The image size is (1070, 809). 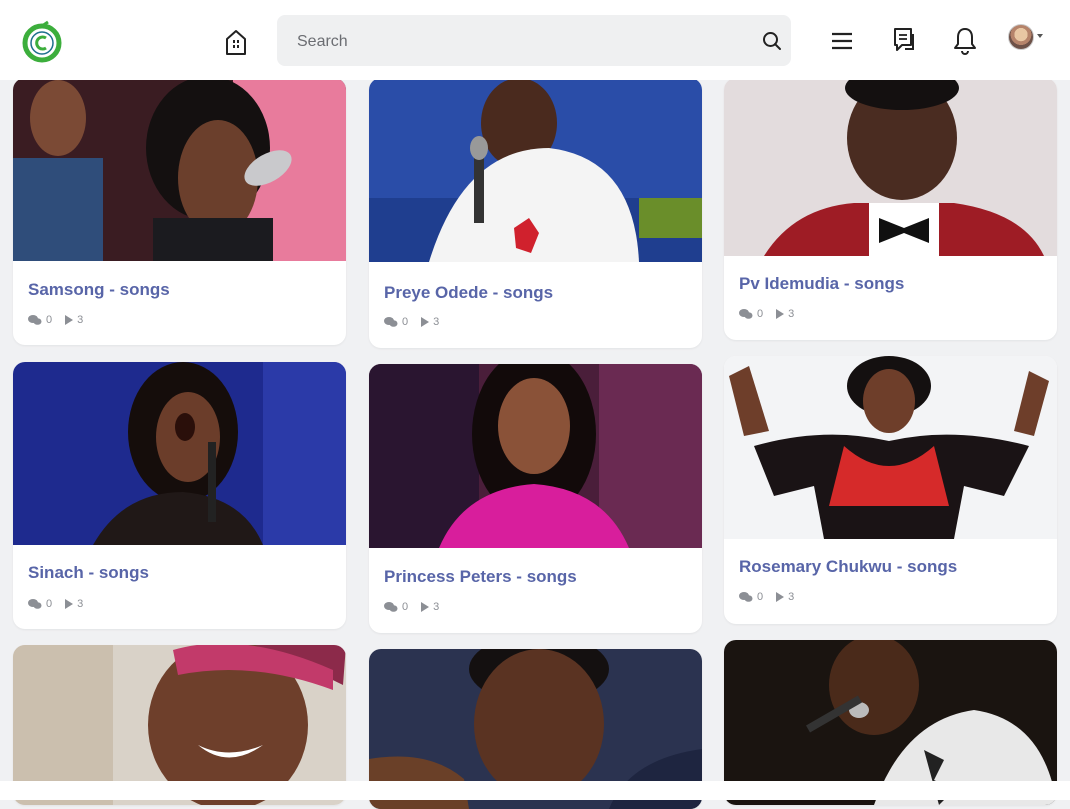 What do you see at coordinates (468, 293) in the screenshot?
I see `card-title: Preye Odede - songs` at bounding box center [468, 293].